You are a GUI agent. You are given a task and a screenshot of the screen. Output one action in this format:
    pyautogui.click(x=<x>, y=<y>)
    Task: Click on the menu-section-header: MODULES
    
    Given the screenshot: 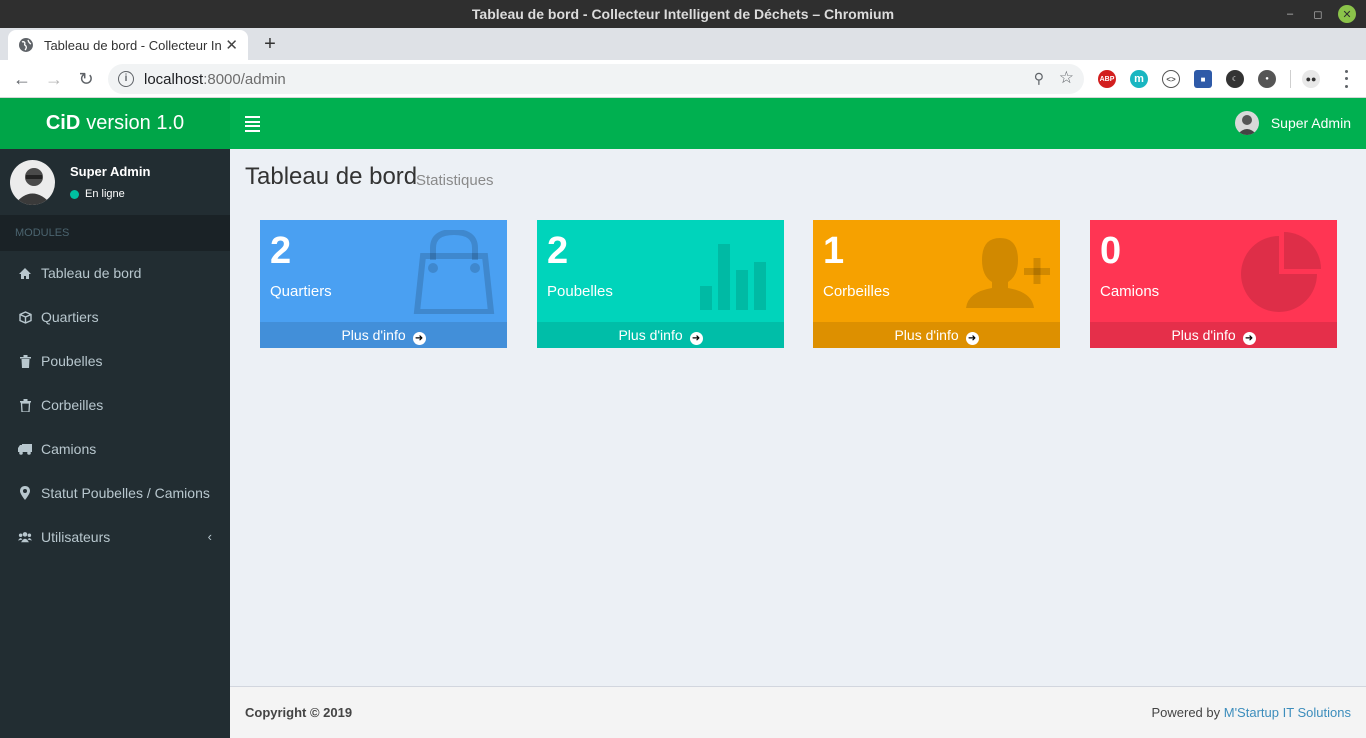 What is the action you would take?
    pyautogui.click(x=115, y=233)
    